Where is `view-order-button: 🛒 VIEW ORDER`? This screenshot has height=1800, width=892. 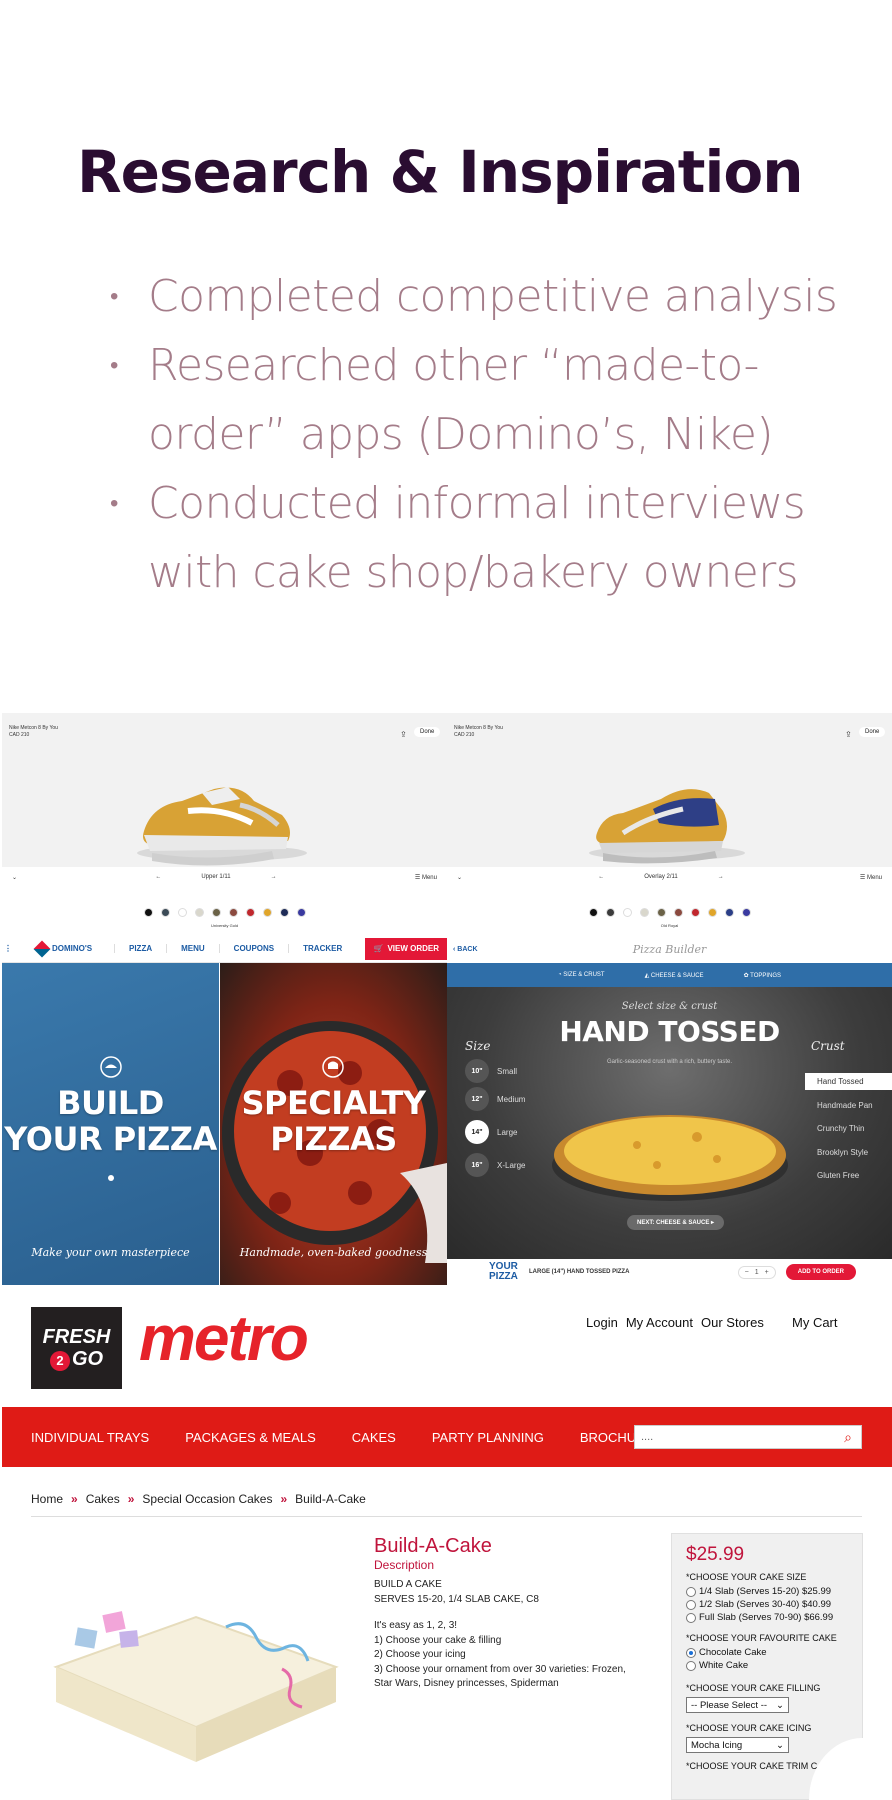
view-order-button: 🛒 VIEW ORDER is located at coordinates (406, 948).